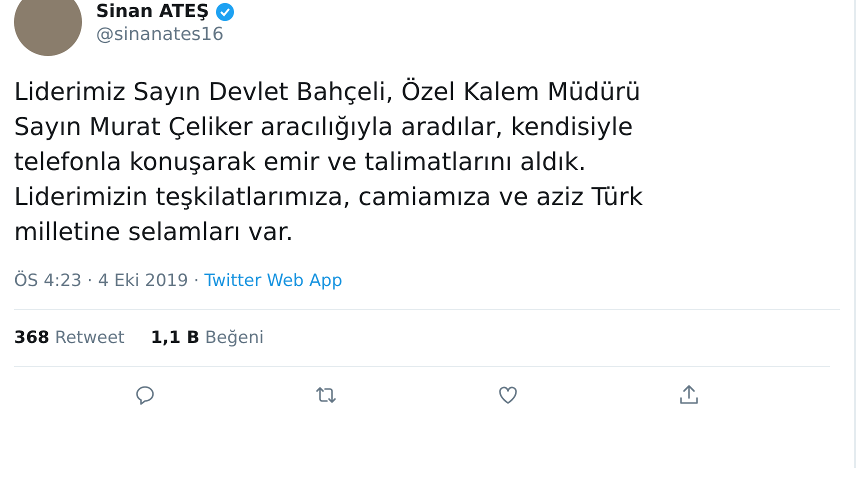 Image resolution: width=860 pixels, height=480 pixels. I want to click on stat-count: 1,1 B Beğeni, so click(207, 338).